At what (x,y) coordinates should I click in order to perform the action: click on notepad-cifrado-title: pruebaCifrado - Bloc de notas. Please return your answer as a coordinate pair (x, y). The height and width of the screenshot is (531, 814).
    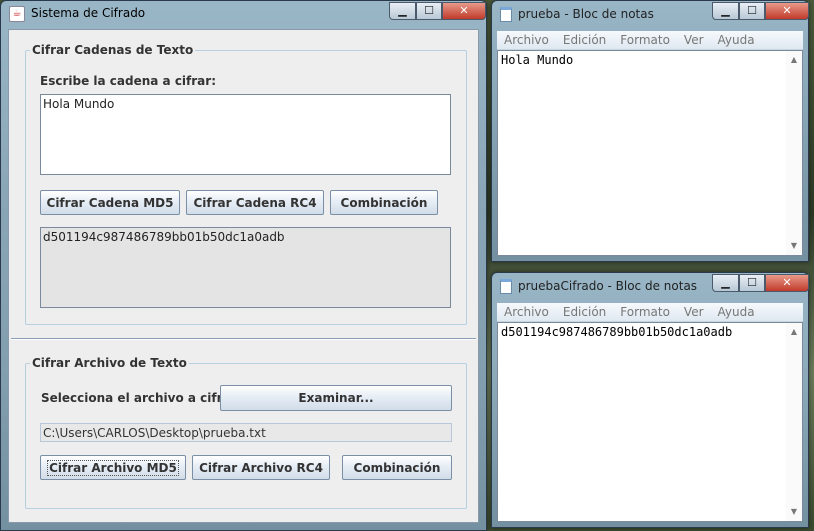
    Looking at the image, I should click on (608, 286).